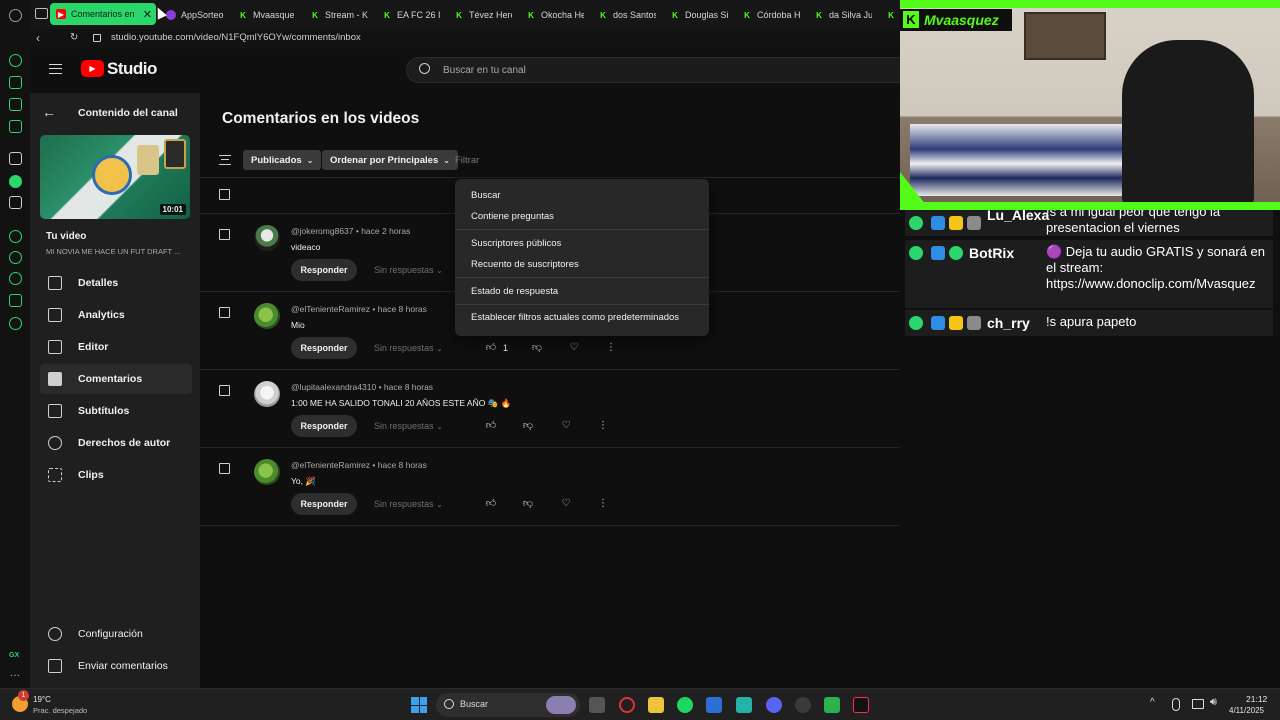  Describe the element at coordinates (699, 15) in the screenshot. I see `tab-kick-douglas: K Douglas Si` at that location.